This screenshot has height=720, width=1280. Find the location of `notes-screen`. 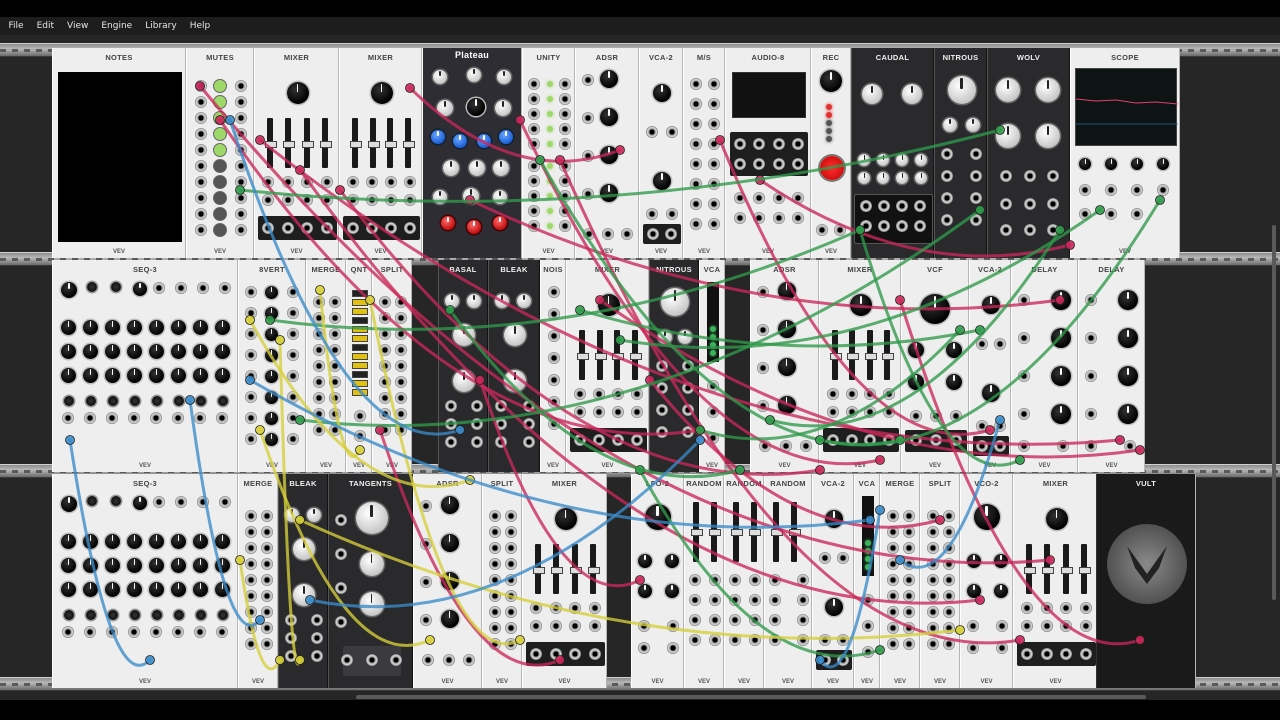

notes-screen is located at coordinates (120, 157).